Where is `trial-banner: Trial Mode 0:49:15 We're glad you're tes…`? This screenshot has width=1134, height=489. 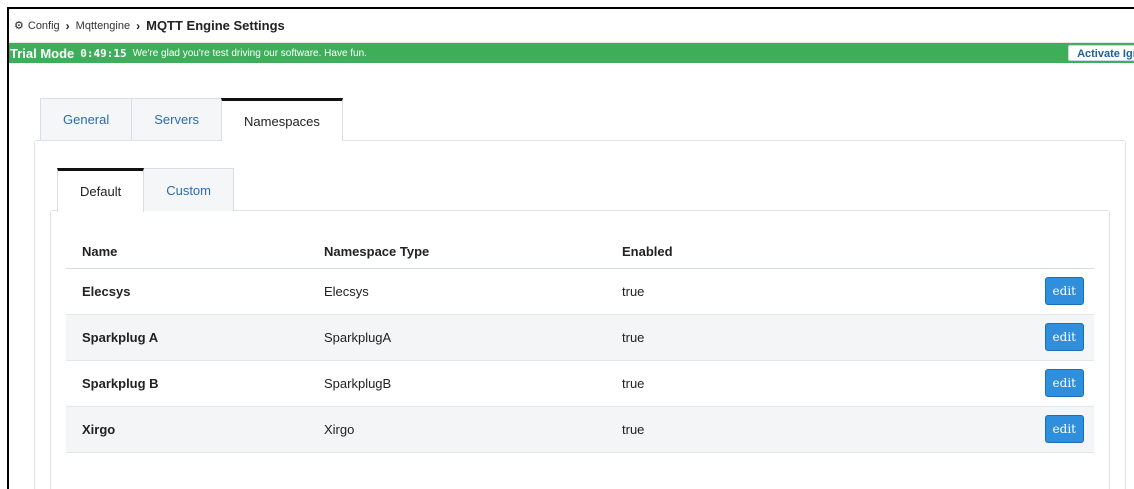
trial-banner: Trial Mode 0:49:15 We're glad you're tes… is located at coordinates (571, 53).